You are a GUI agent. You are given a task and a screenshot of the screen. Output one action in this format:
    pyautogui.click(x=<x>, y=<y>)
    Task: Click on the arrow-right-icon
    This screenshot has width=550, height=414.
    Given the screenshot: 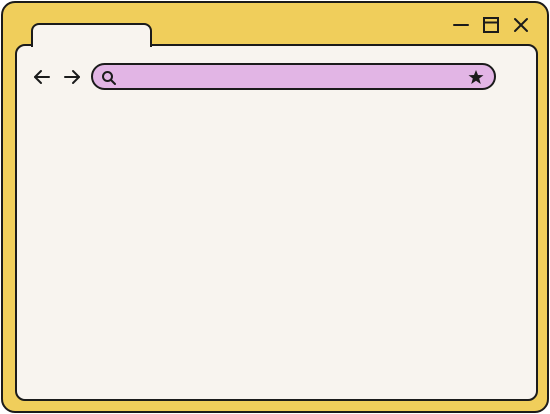 What is the action you would take?
    pyautogui.click(x=72, y=77)
    